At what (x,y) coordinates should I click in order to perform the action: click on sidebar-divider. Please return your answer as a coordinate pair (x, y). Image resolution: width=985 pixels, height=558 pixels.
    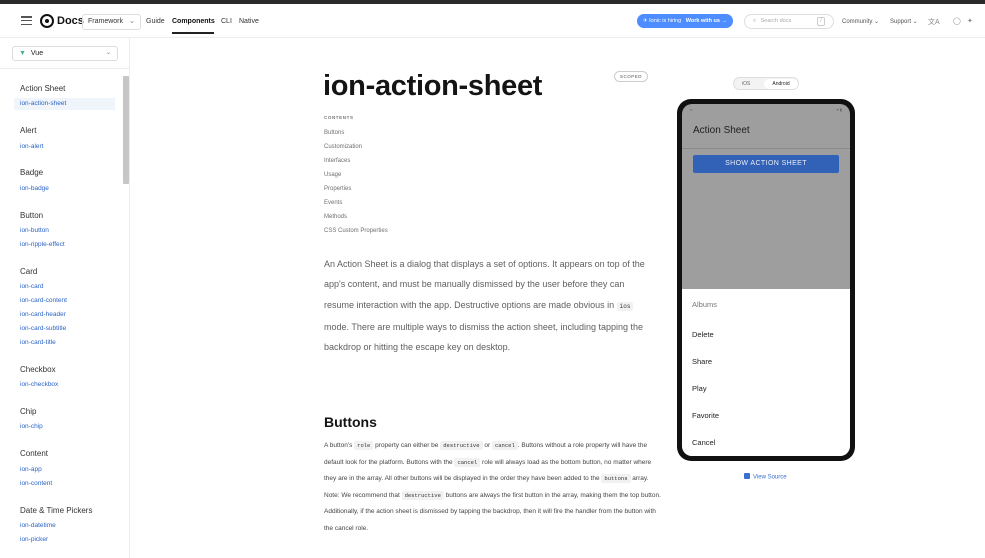
    Looking at the image, I should click on (65, 68).